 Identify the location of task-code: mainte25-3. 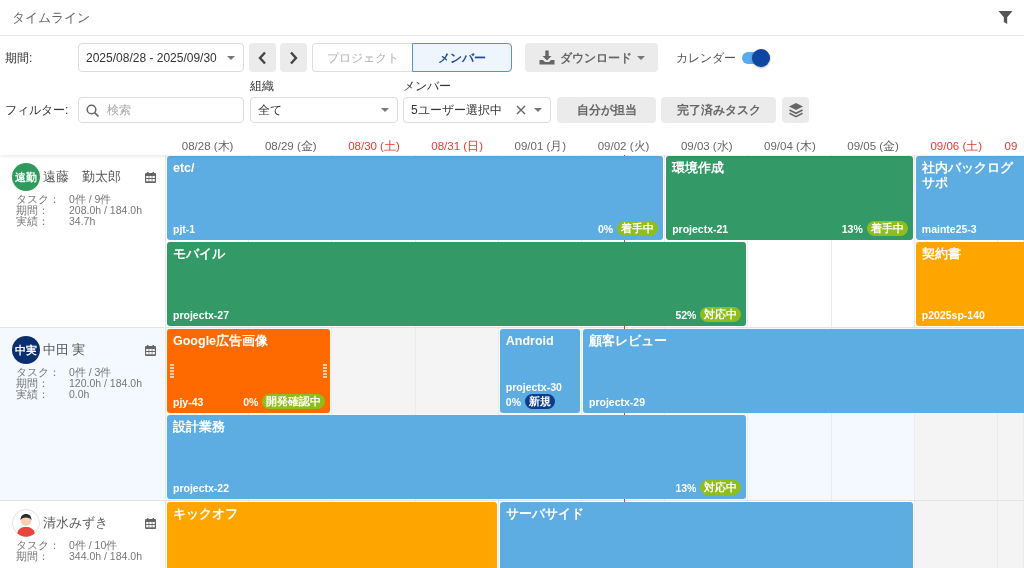
(949, 229).